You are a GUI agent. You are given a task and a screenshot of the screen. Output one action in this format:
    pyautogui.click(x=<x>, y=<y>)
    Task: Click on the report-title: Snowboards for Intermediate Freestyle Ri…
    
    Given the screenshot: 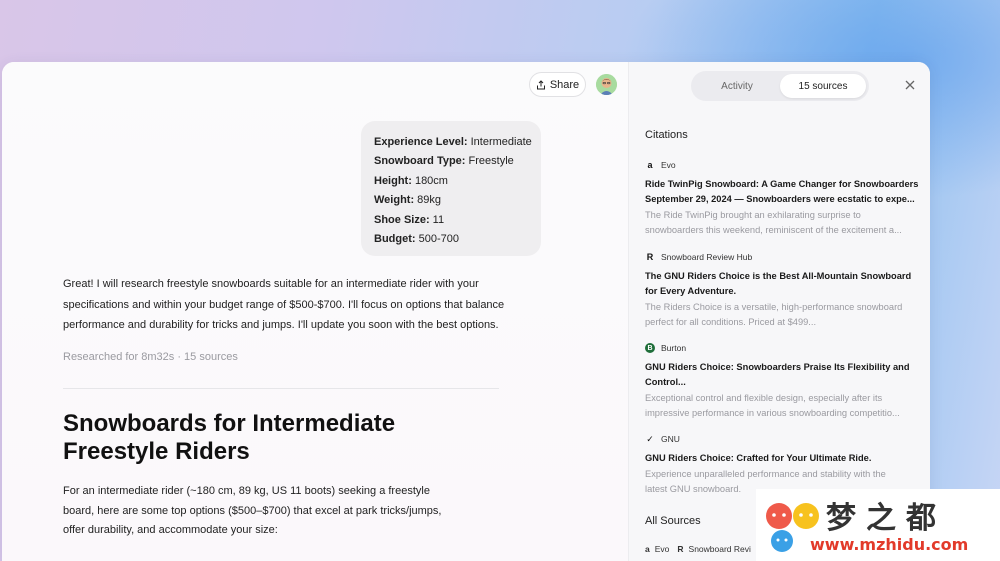 What is the action you would take?
    pyautogui.click(x=229, y=437)
    